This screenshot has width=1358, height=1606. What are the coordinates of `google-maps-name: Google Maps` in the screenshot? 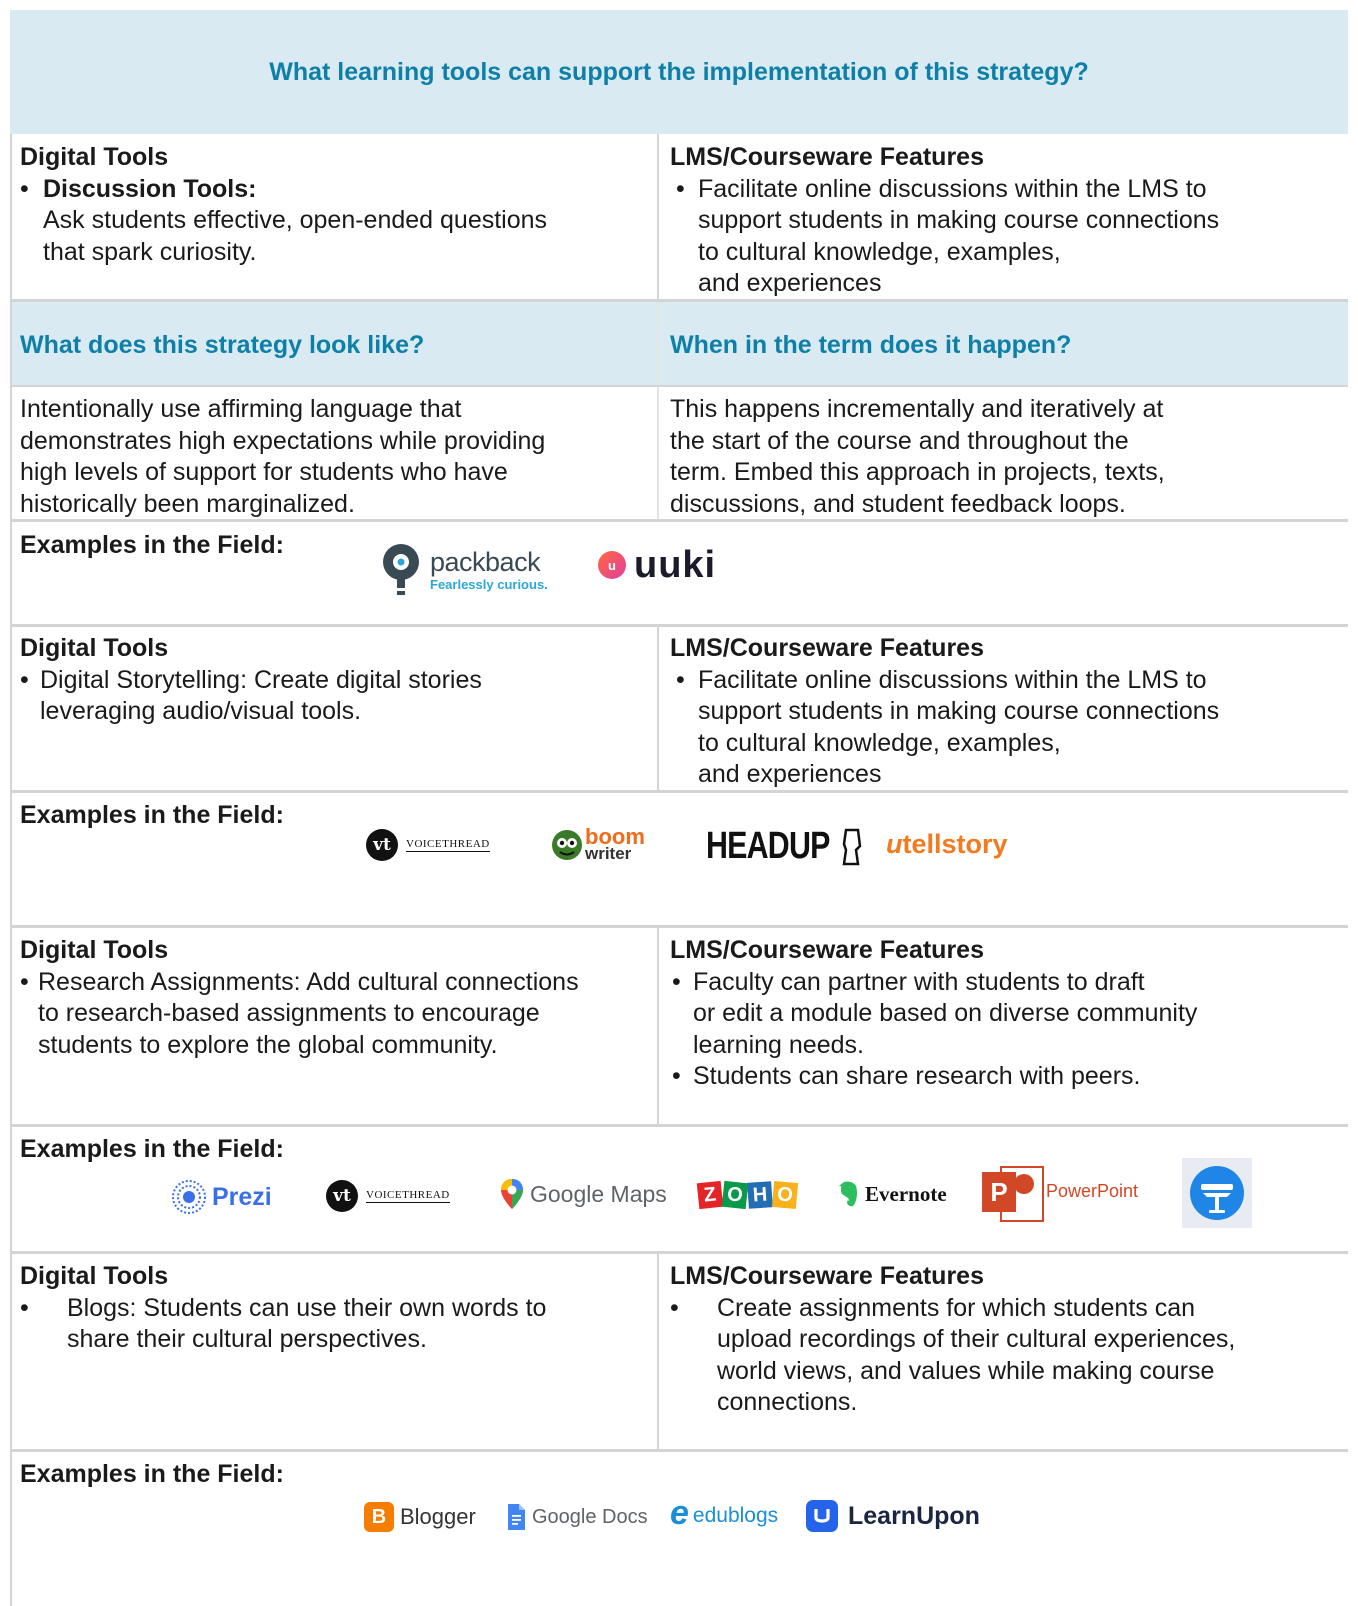 It's located at (598, 1193).